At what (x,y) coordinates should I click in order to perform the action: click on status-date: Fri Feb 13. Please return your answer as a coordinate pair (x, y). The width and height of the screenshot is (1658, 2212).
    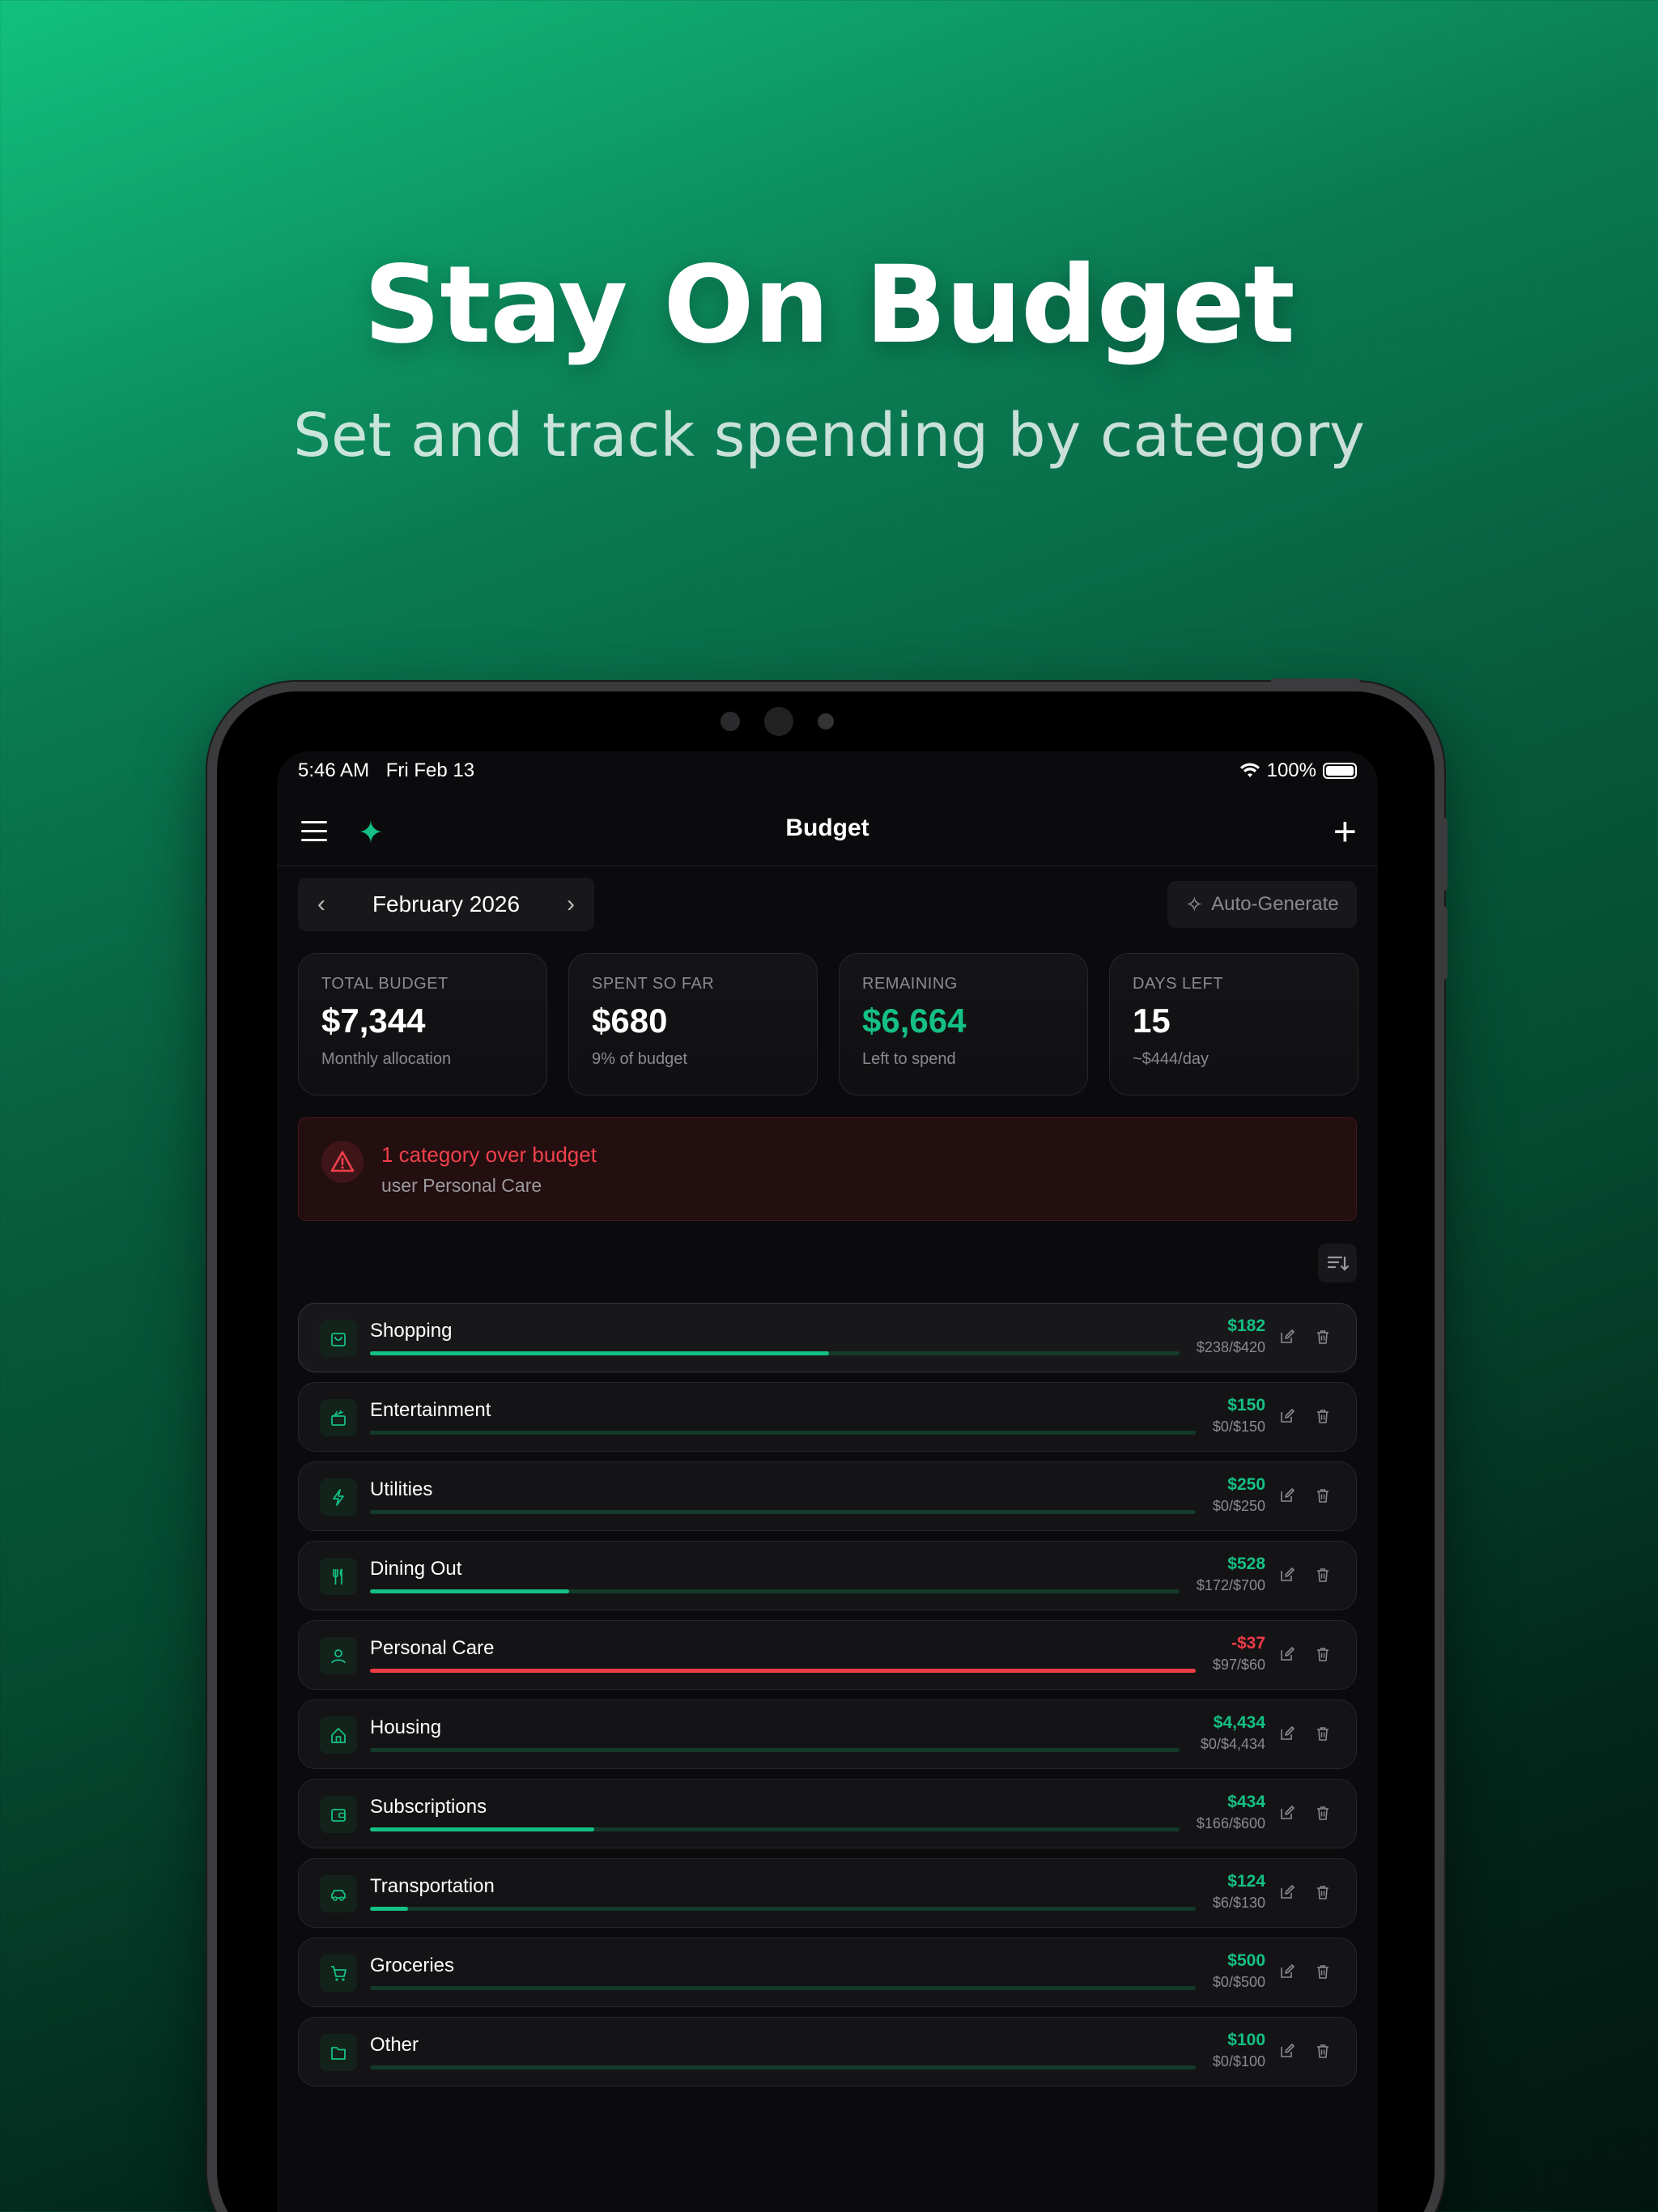
    Looking at the image, I should click on (430, 770).